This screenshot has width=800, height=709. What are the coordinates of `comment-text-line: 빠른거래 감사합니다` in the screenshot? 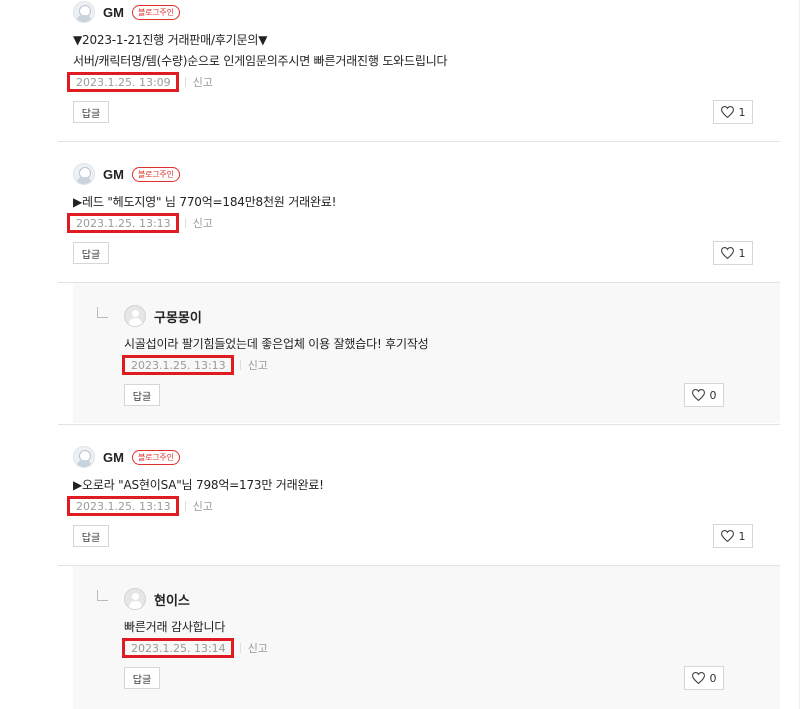 It's located at (175, 627).